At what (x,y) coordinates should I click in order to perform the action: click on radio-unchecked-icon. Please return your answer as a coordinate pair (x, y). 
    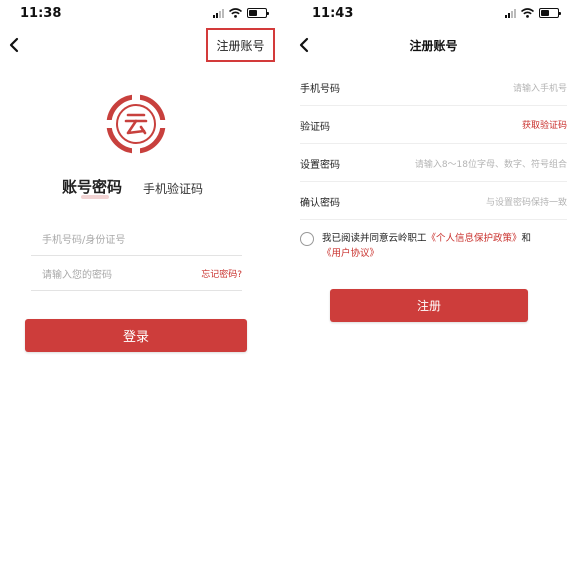
    Looking at the image, I should click on (307, 239).